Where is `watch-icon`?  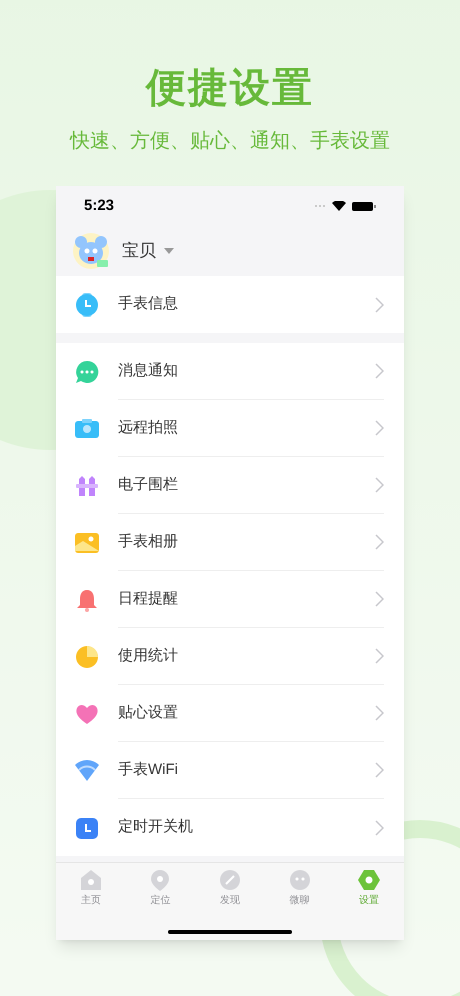
watch-icon is located at coordinates (87, 305).